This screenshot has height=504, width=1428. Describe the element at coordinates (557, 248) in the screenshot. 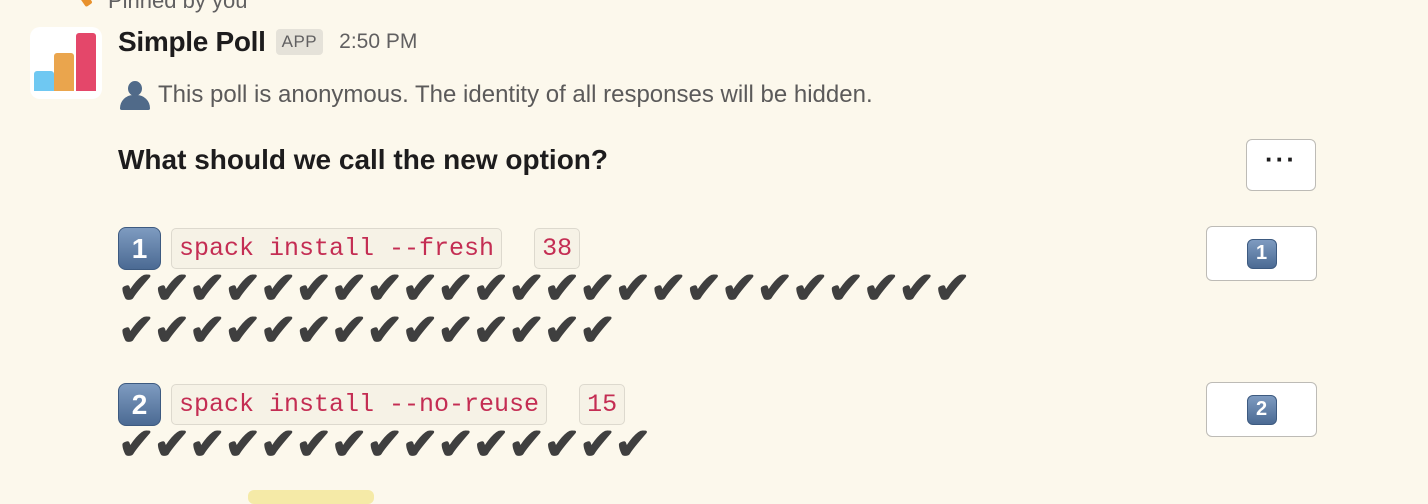

I see `vote-count: 38` at that location.